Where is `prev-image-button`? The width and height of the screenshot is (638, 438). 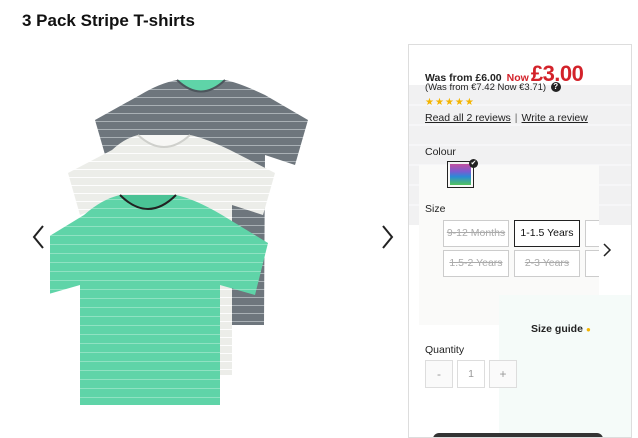 prev-image-button is located at coordinates (39, 237).